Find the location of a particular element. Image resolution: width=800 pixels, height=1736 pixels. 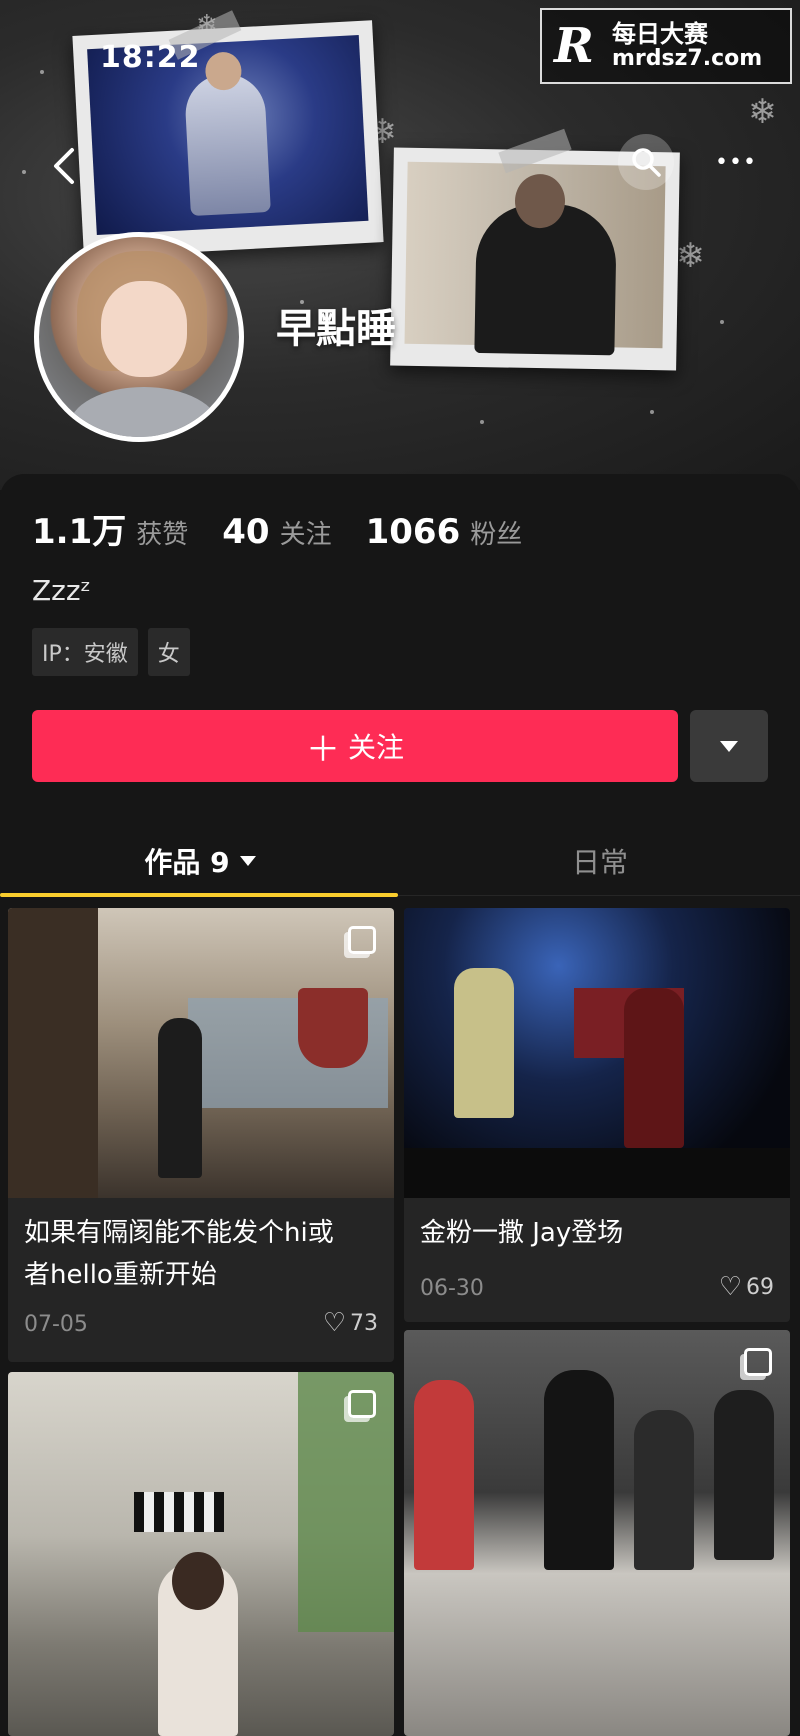

watermark-mark: R is located at coordinates (574, 46).